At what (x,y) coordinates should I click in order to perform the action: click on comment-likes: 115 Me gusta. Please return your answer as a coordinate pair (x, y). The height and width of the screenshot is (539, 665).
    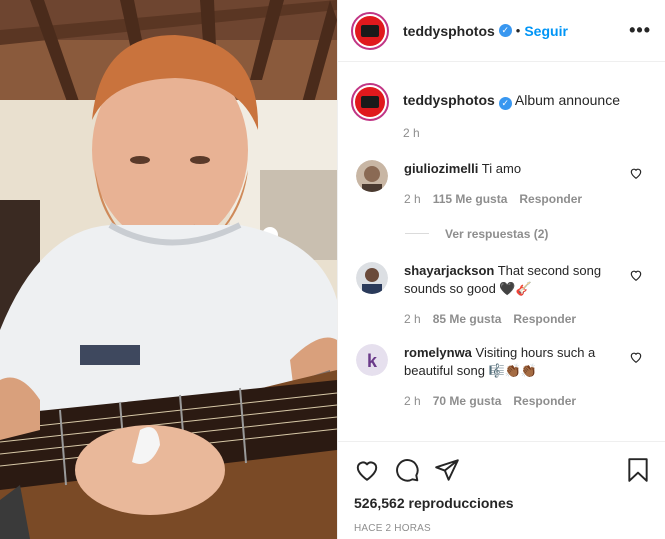
    Looking at the image, I should click on (470, 199).